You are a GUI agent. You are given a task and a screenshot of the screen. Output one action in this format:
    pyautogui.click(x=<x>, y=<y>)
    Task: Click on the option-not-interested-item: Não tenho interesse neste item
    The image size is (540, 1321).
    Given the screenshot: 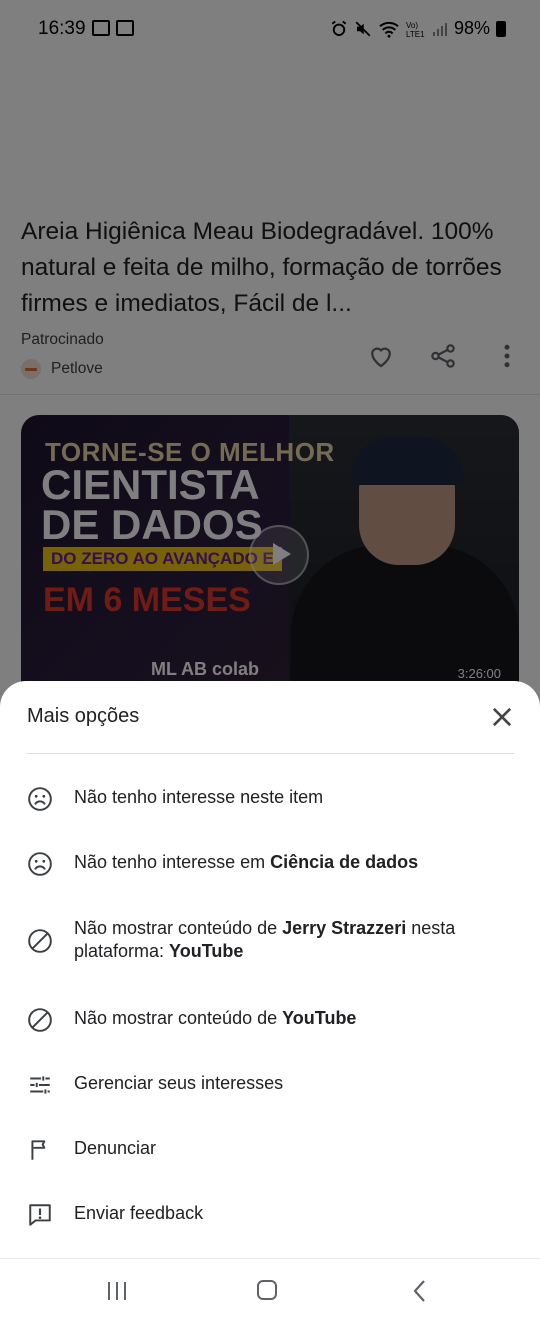 What is the action you would take?
    pyautogui.click(x=272, y=799)
    